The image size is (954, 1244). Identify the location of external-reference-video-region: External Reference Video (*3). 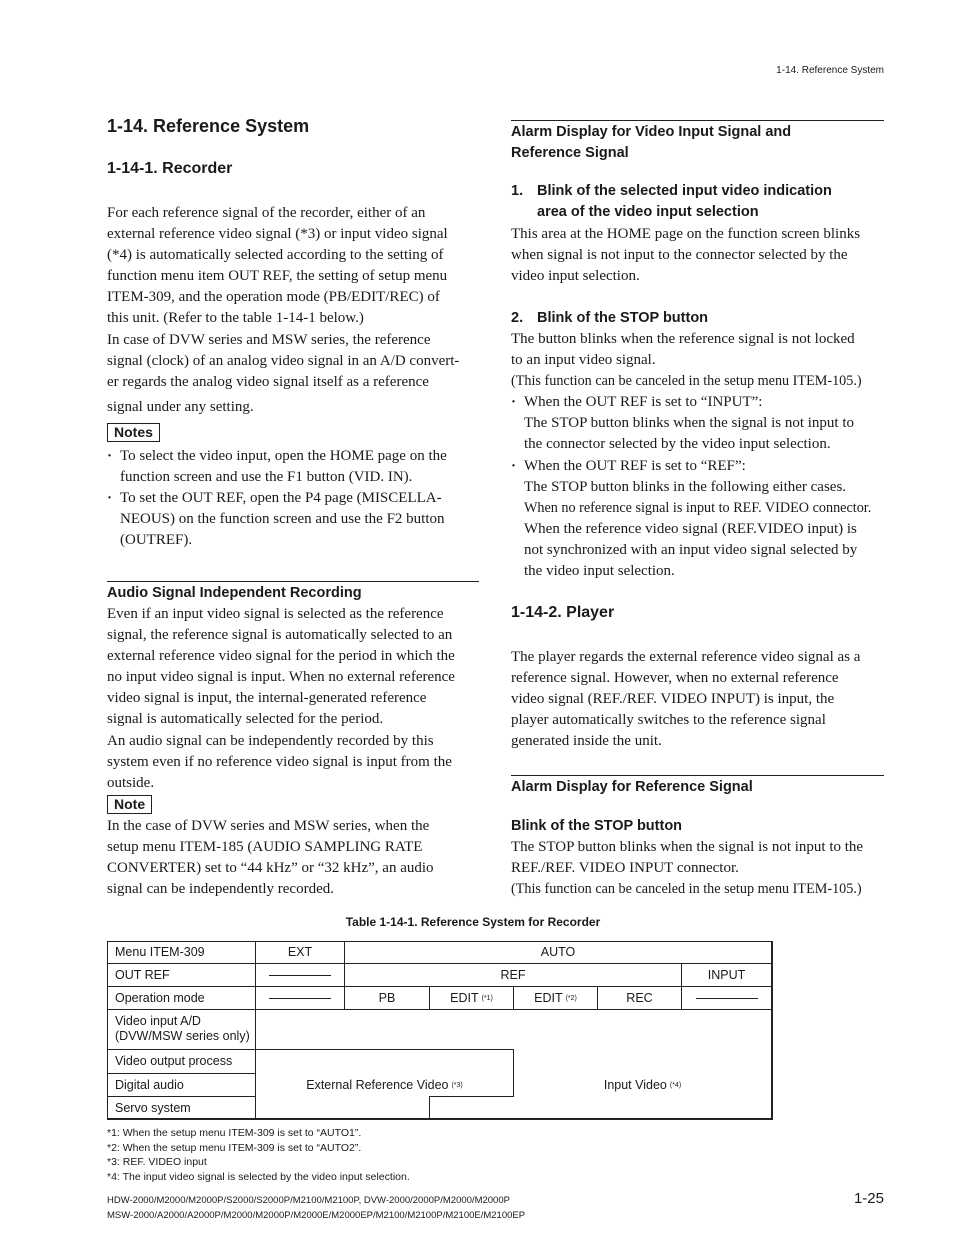
(384, 1085).